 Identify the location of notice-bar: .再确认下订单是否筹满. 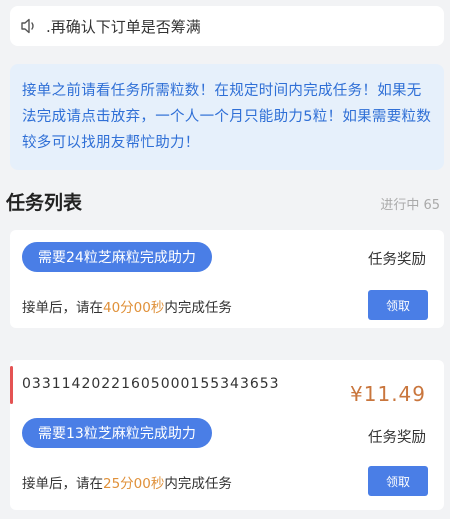
(227, 26).